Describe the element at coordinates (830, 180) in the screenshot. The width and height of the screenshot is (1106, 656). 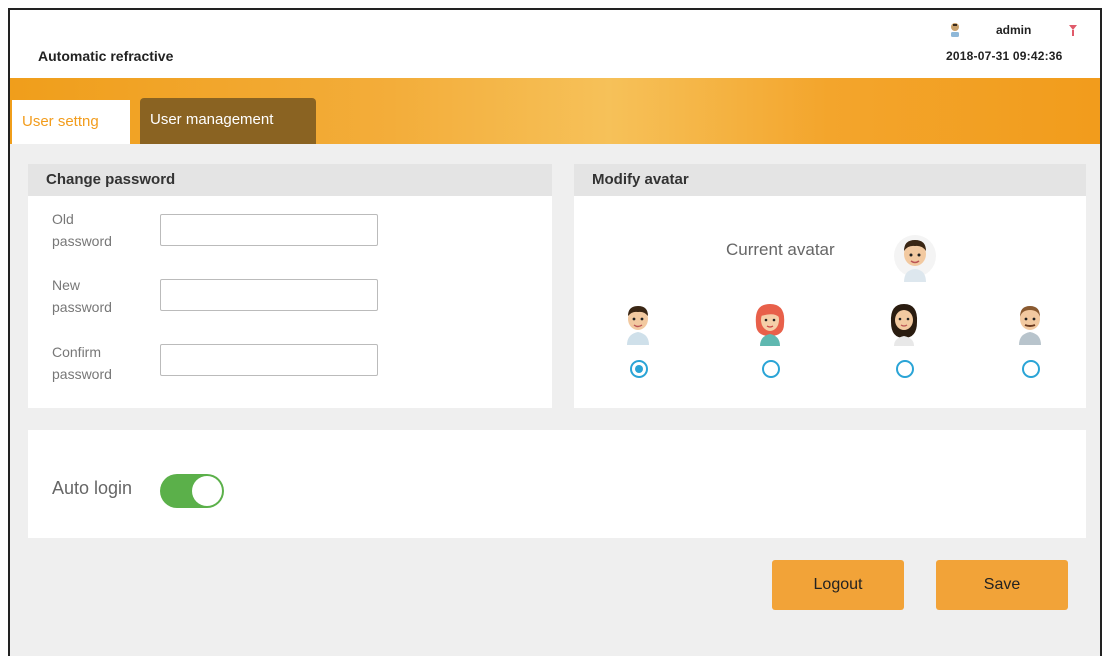
I see `modify-avatar-title: Modify avatar` at that location.